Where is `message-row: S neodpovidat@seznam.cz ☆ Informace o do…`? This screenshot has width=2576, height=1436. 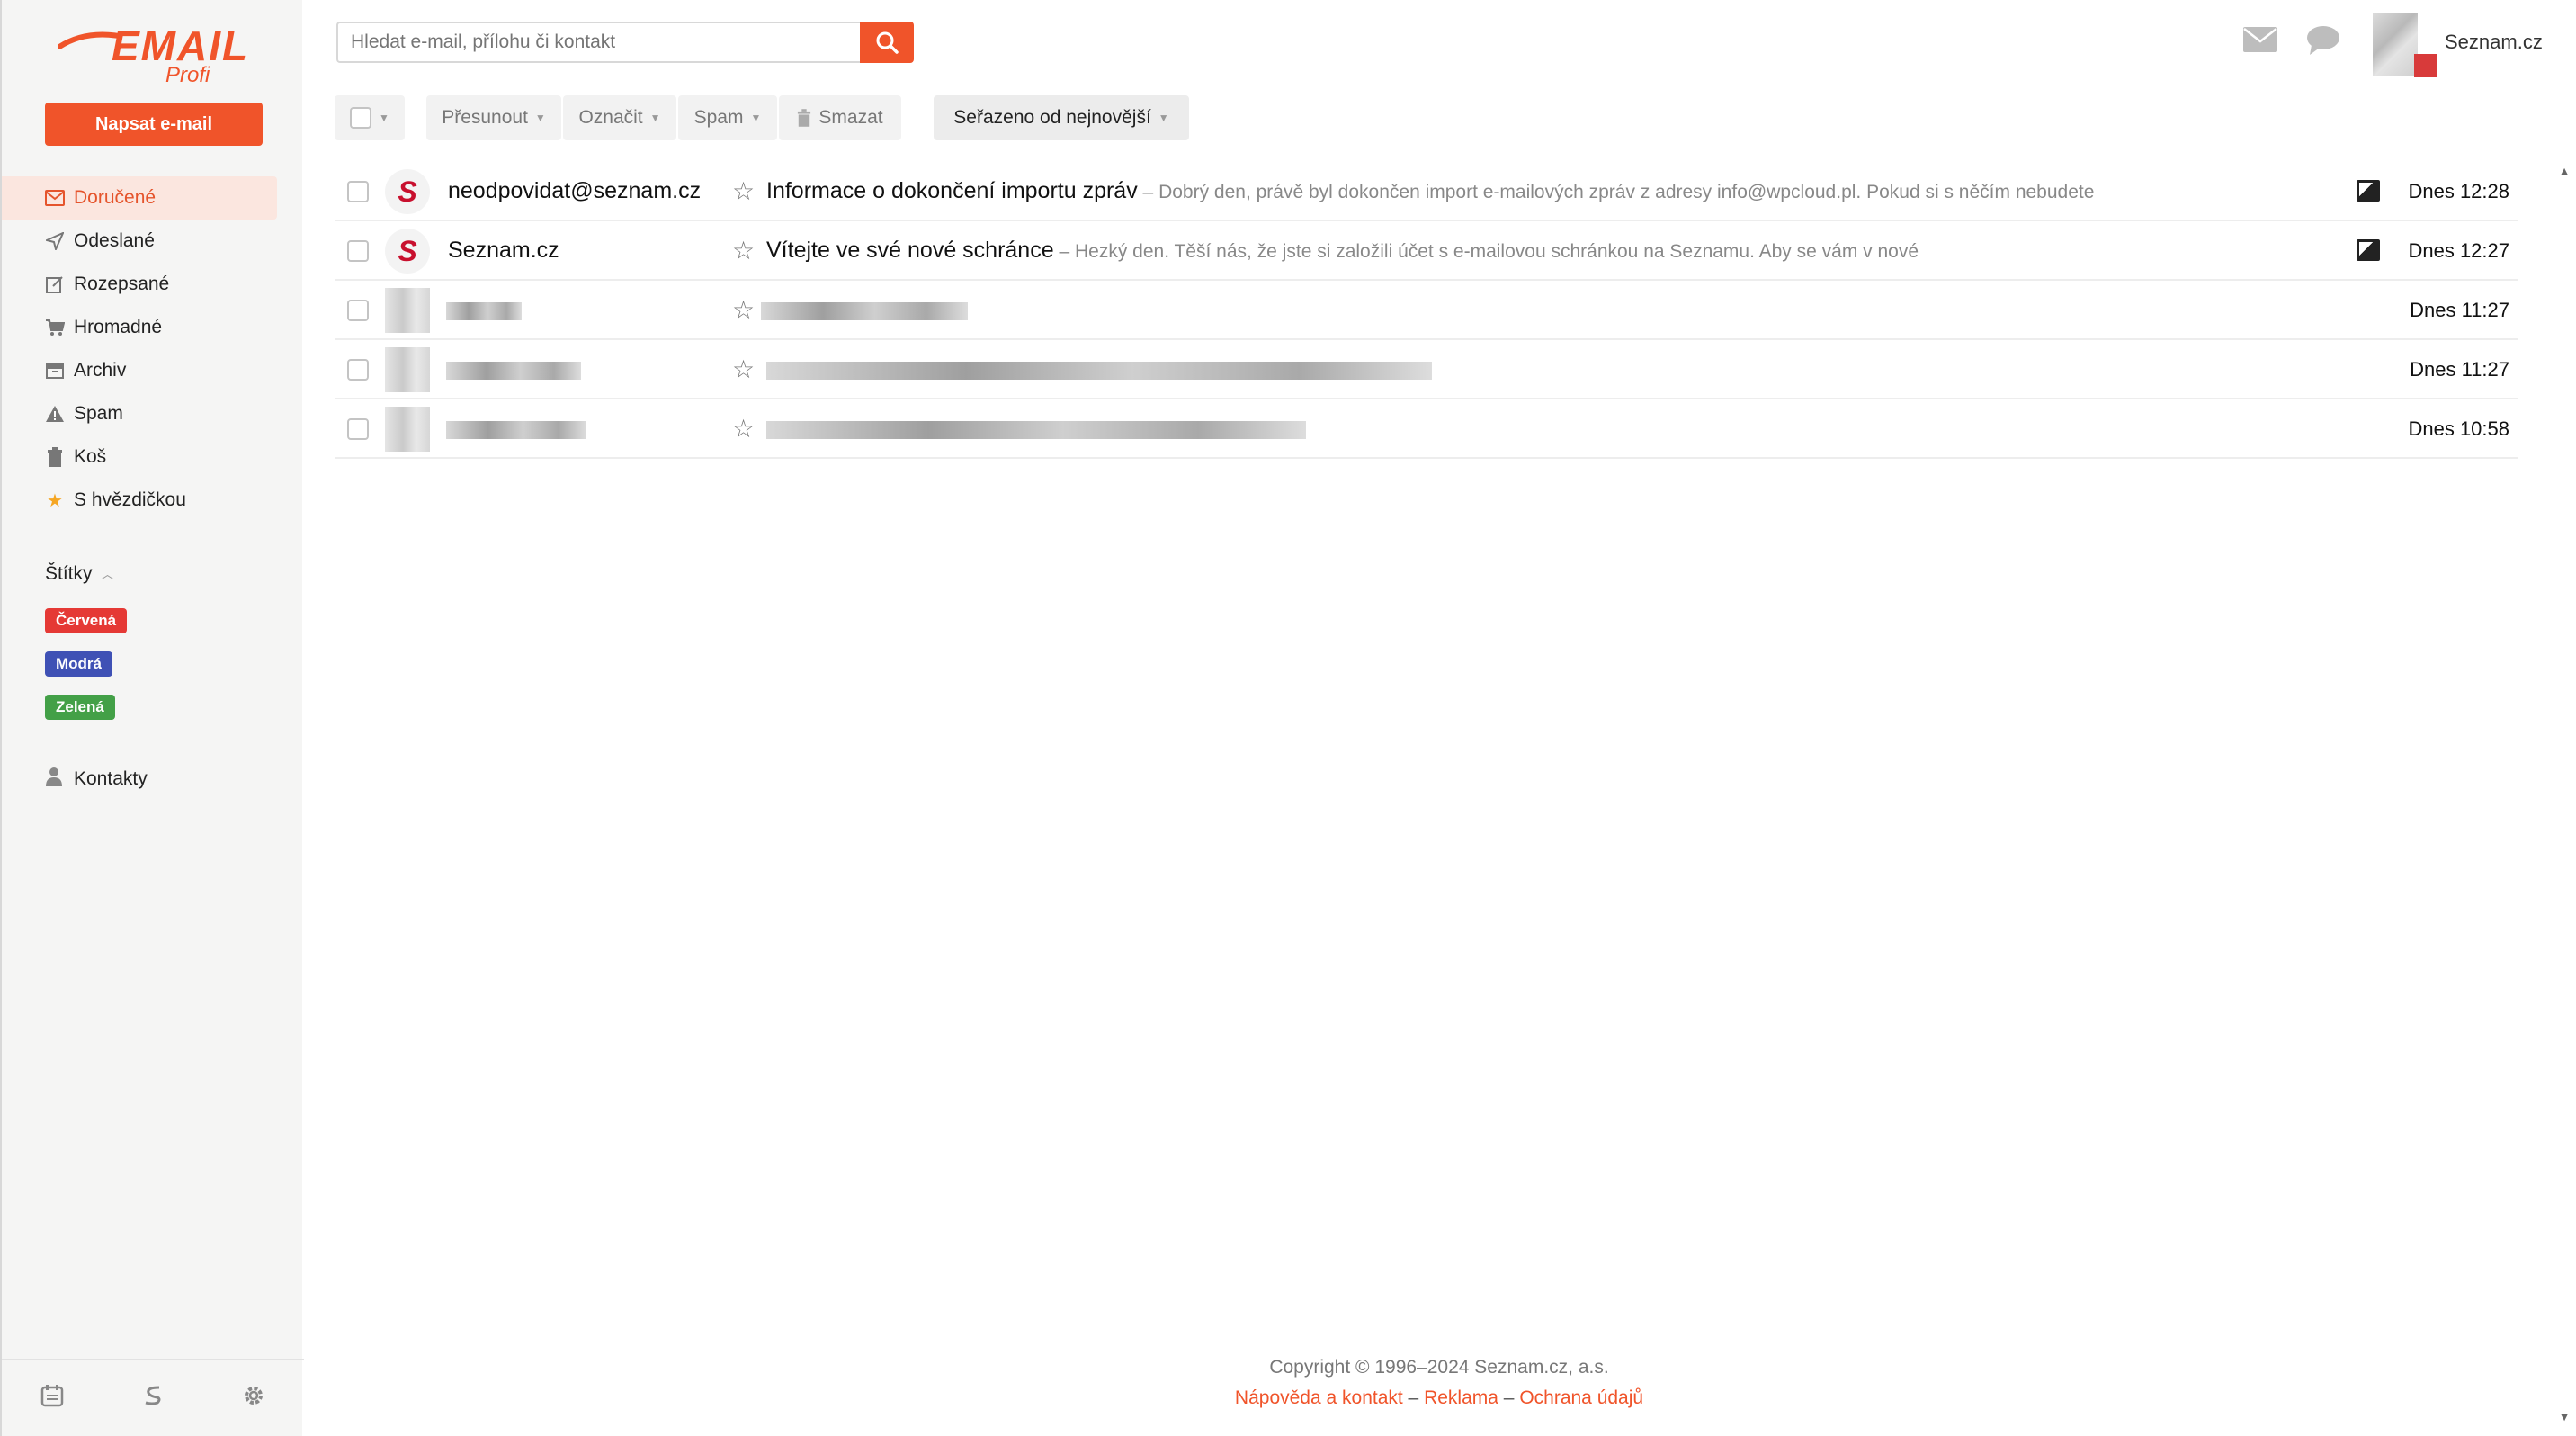 message-row: S neodpovidat@seznam.cz ☆ Informace o do… is located at coordinates (1426, 191).